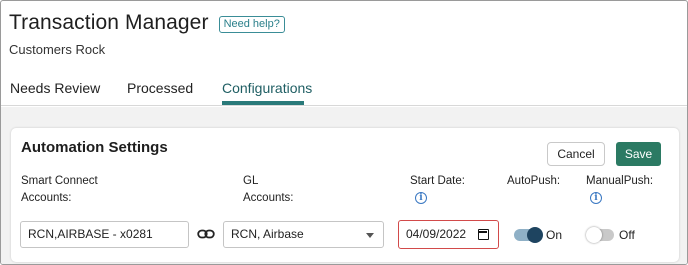 The image size is (688, 265). Describe the element at coordinates (627, 235) in the screenshot. I see `manualpush-state-label: Off` at that location.